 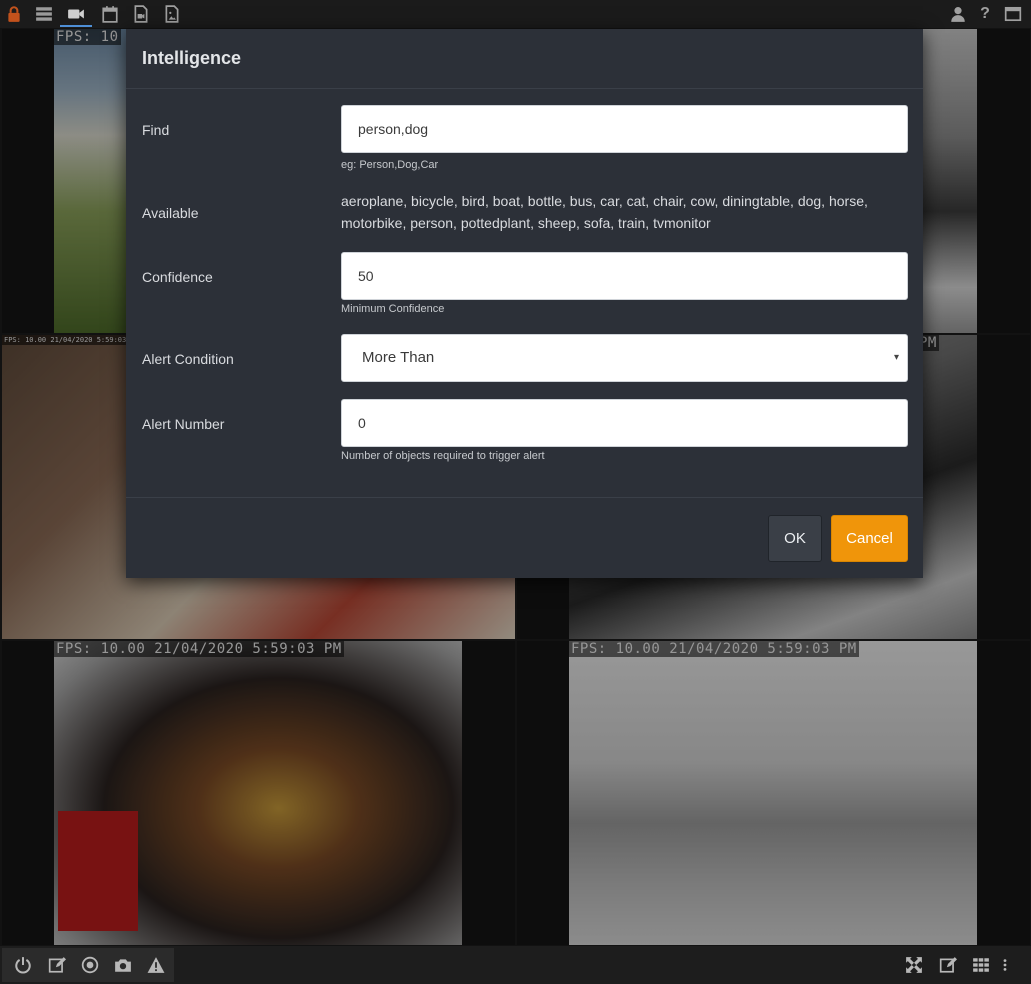 What do you see at coordinates (524, 537) in the screenshot?
I see `dialog-footer: OK Cancel` at bounding box center [524, 537].